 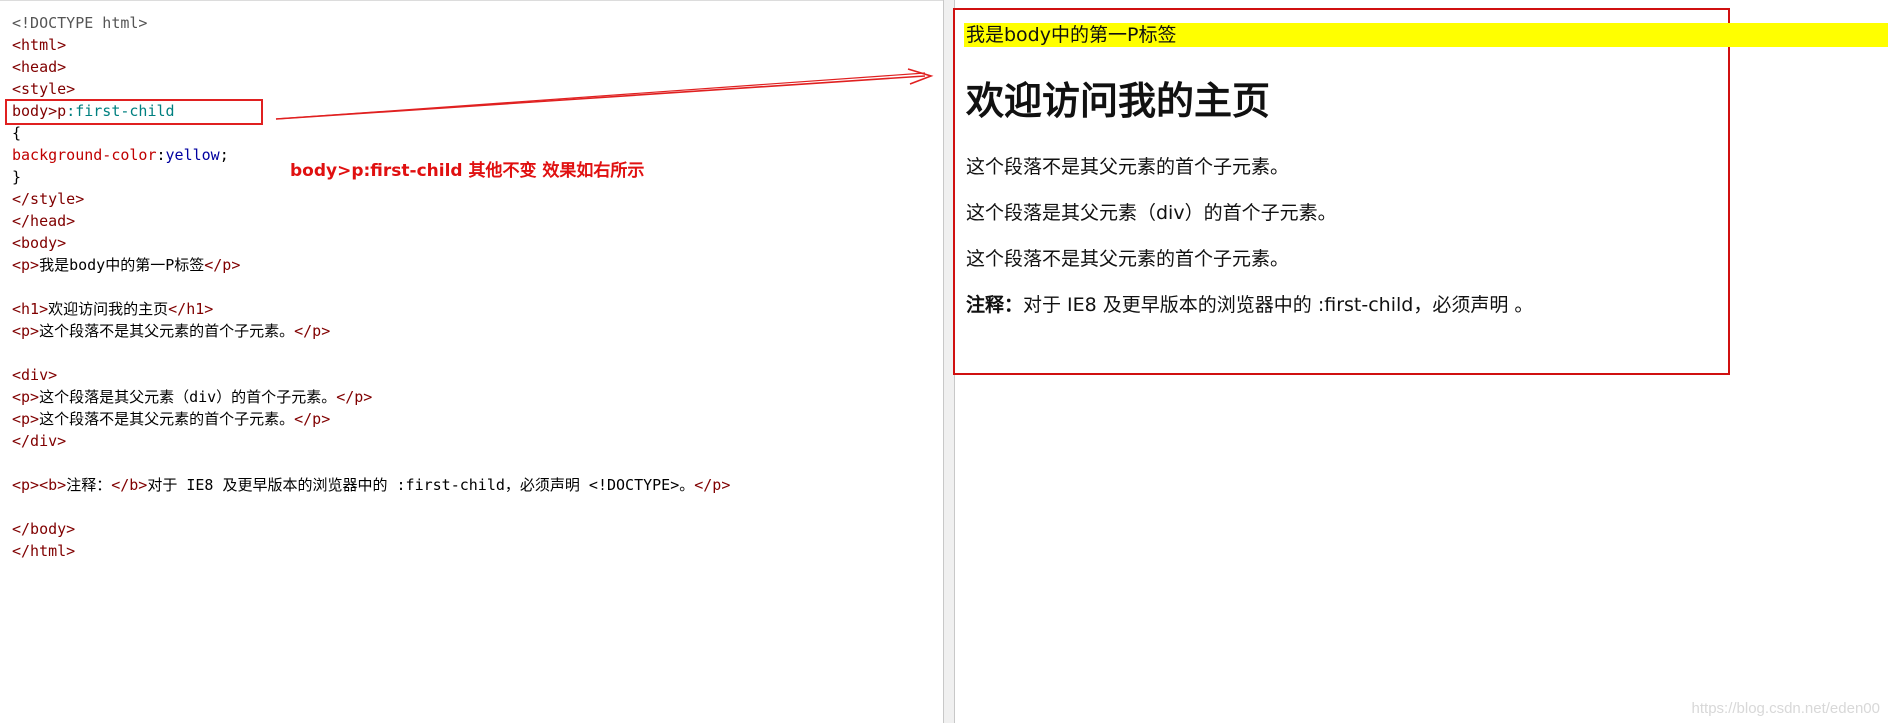 I want to click on code-token: </style>, so click(x=48, y=199).